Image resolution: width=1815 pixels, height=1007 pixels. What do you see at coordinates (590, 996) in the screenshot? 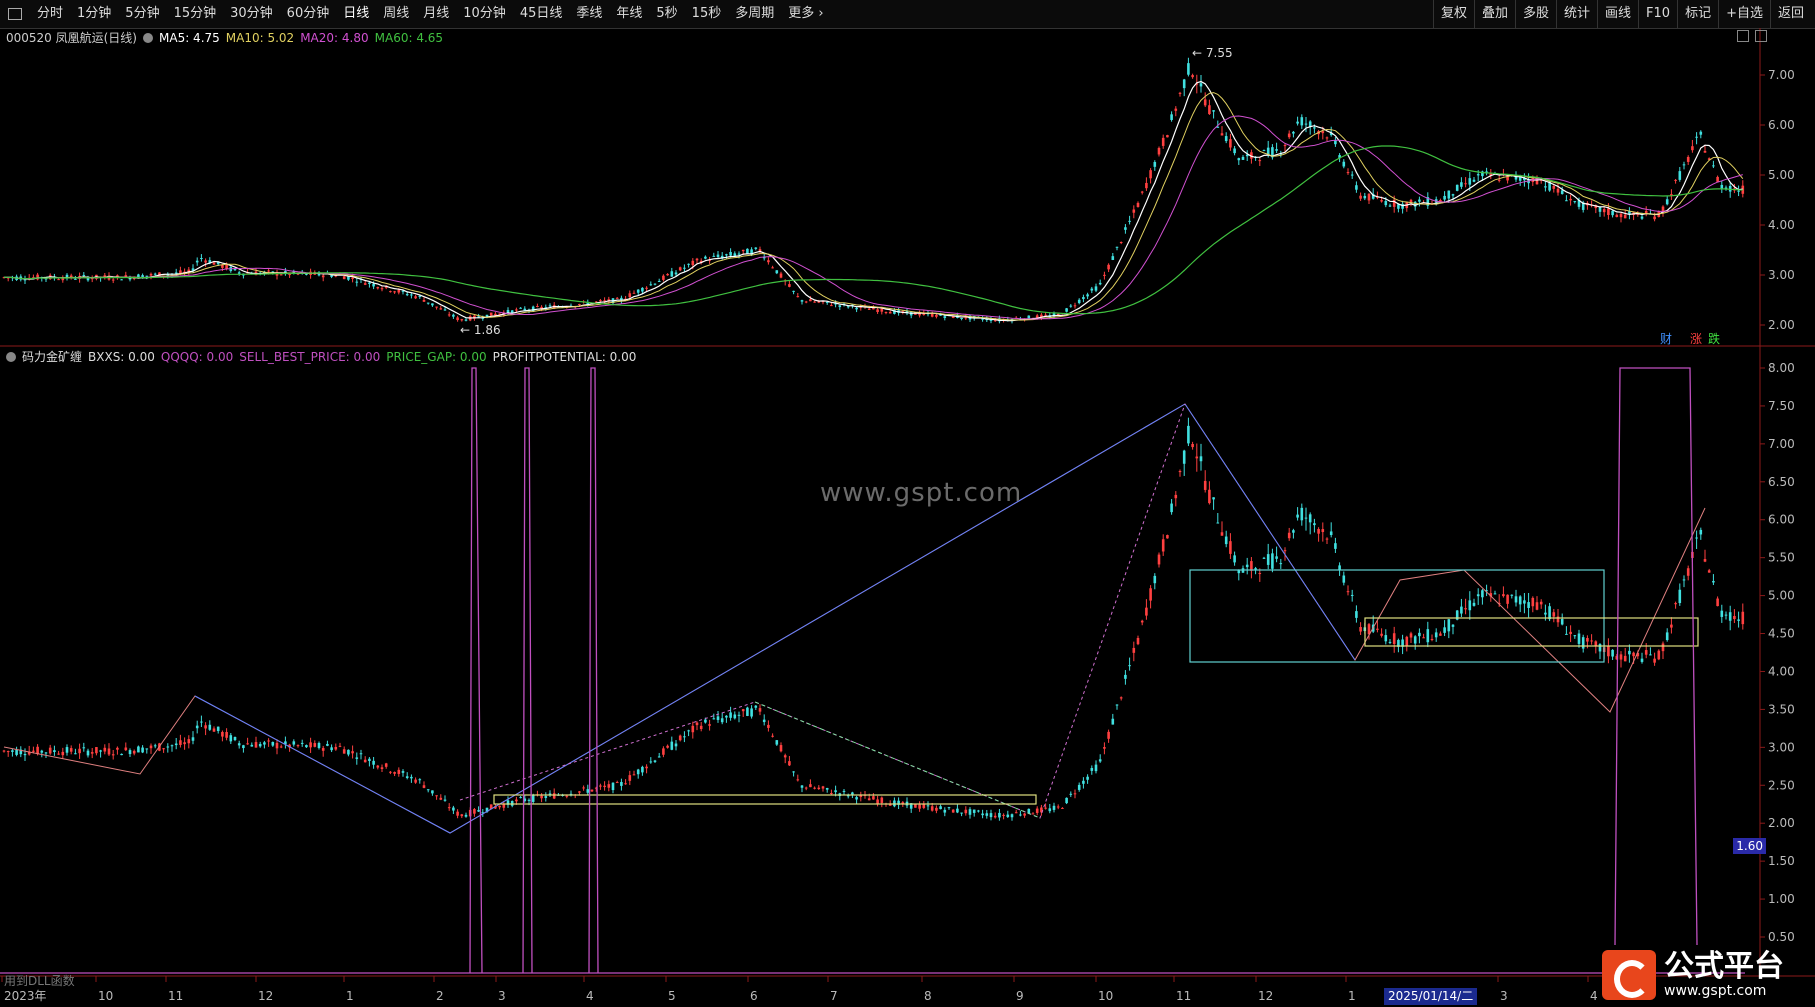
I see `x-label-7: 4` at bounding box center [590, 996].